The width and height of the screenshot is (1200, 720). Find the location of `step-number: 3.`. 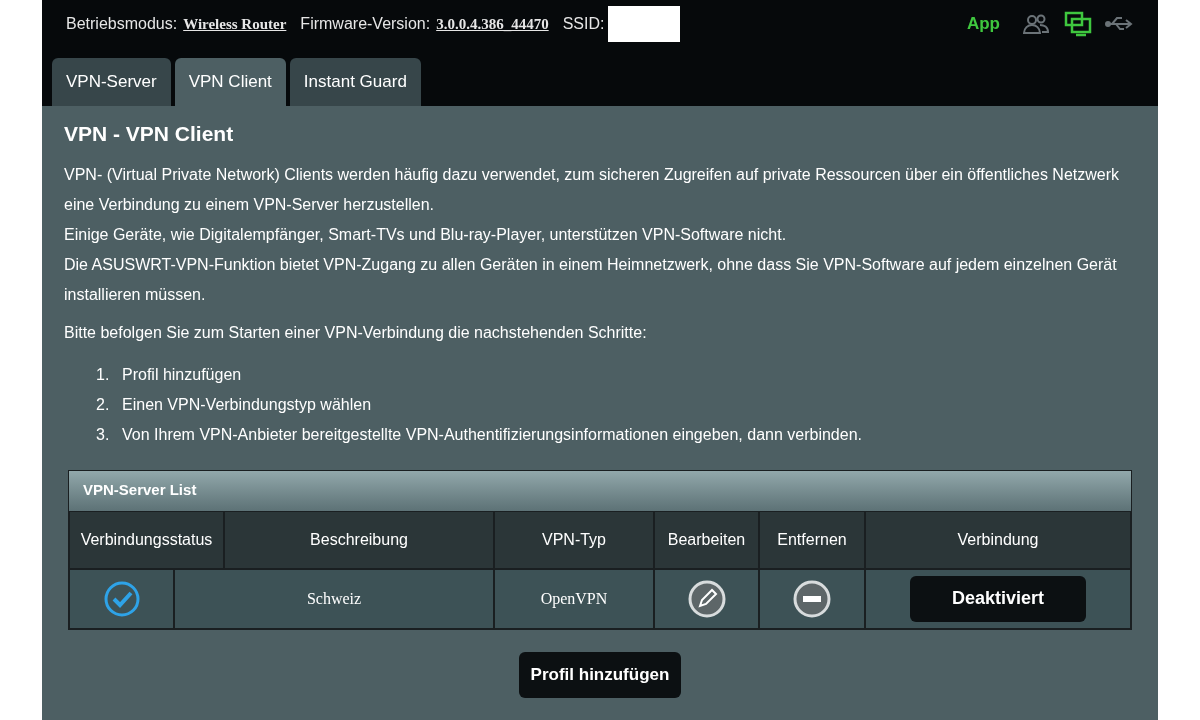

step-number: 3. is located at coordinates (103, 434).